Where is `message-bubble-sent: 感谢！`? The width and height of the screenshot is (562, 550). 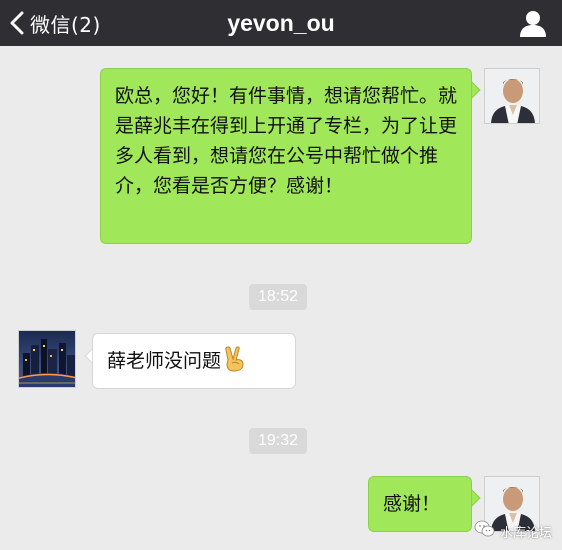 message-bubble-sent: 感谢！ is located at coordinates (420, 504).